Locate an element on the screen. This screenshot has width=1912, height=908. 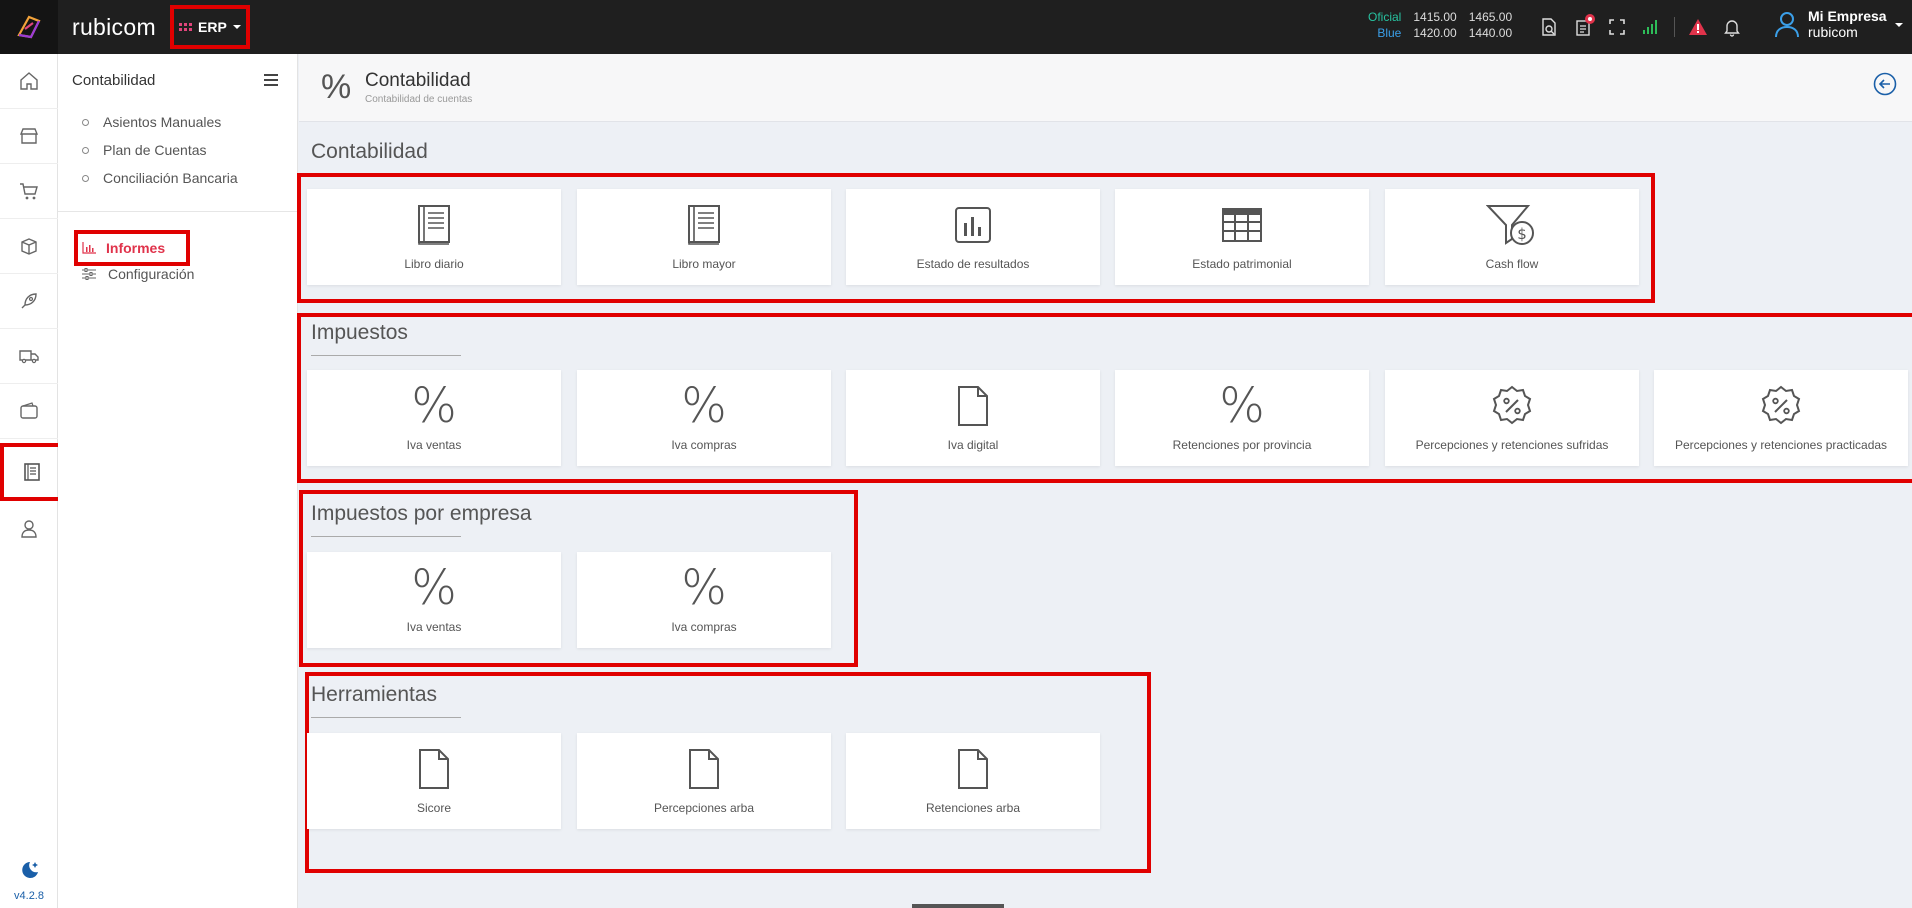
card-estado-resultados: Estado de resultados is located at coordinates (973, 237).